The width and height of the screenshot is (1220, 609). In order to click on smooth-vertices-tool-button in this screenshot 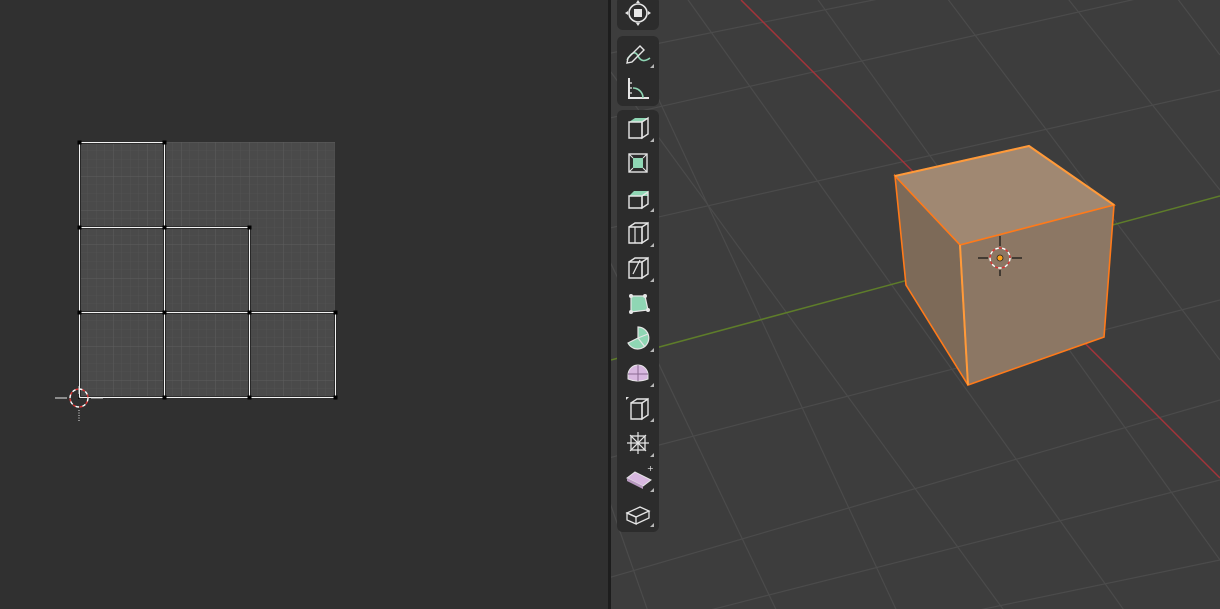, I will do `click(638, 373)`.